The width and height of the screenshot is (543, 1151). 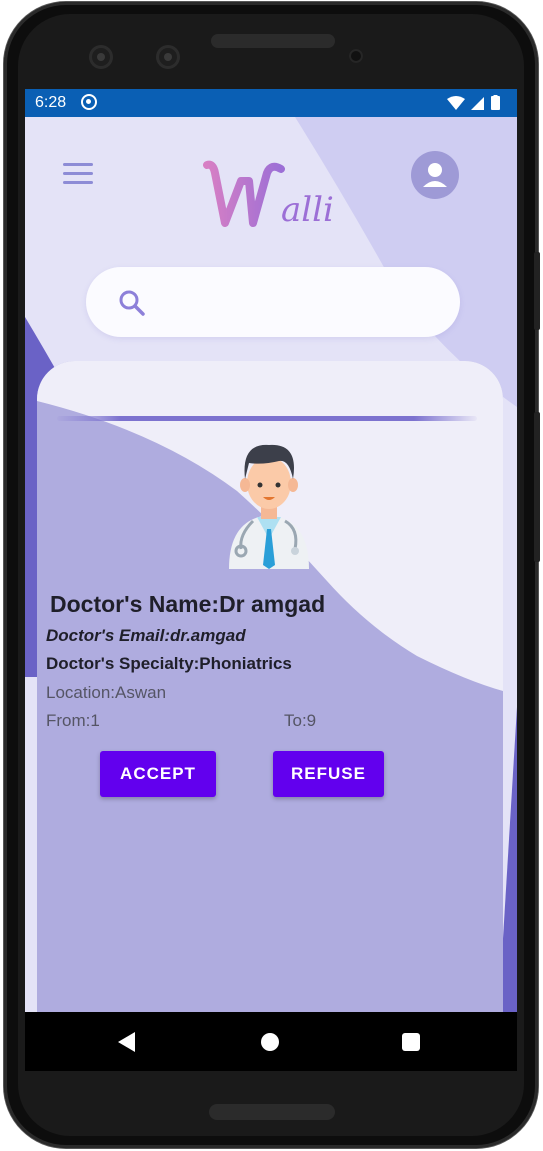 What do you see at coordinates (89, 102) in the screenshot?
I see `sync-icon` at bounding box center [89, 102].